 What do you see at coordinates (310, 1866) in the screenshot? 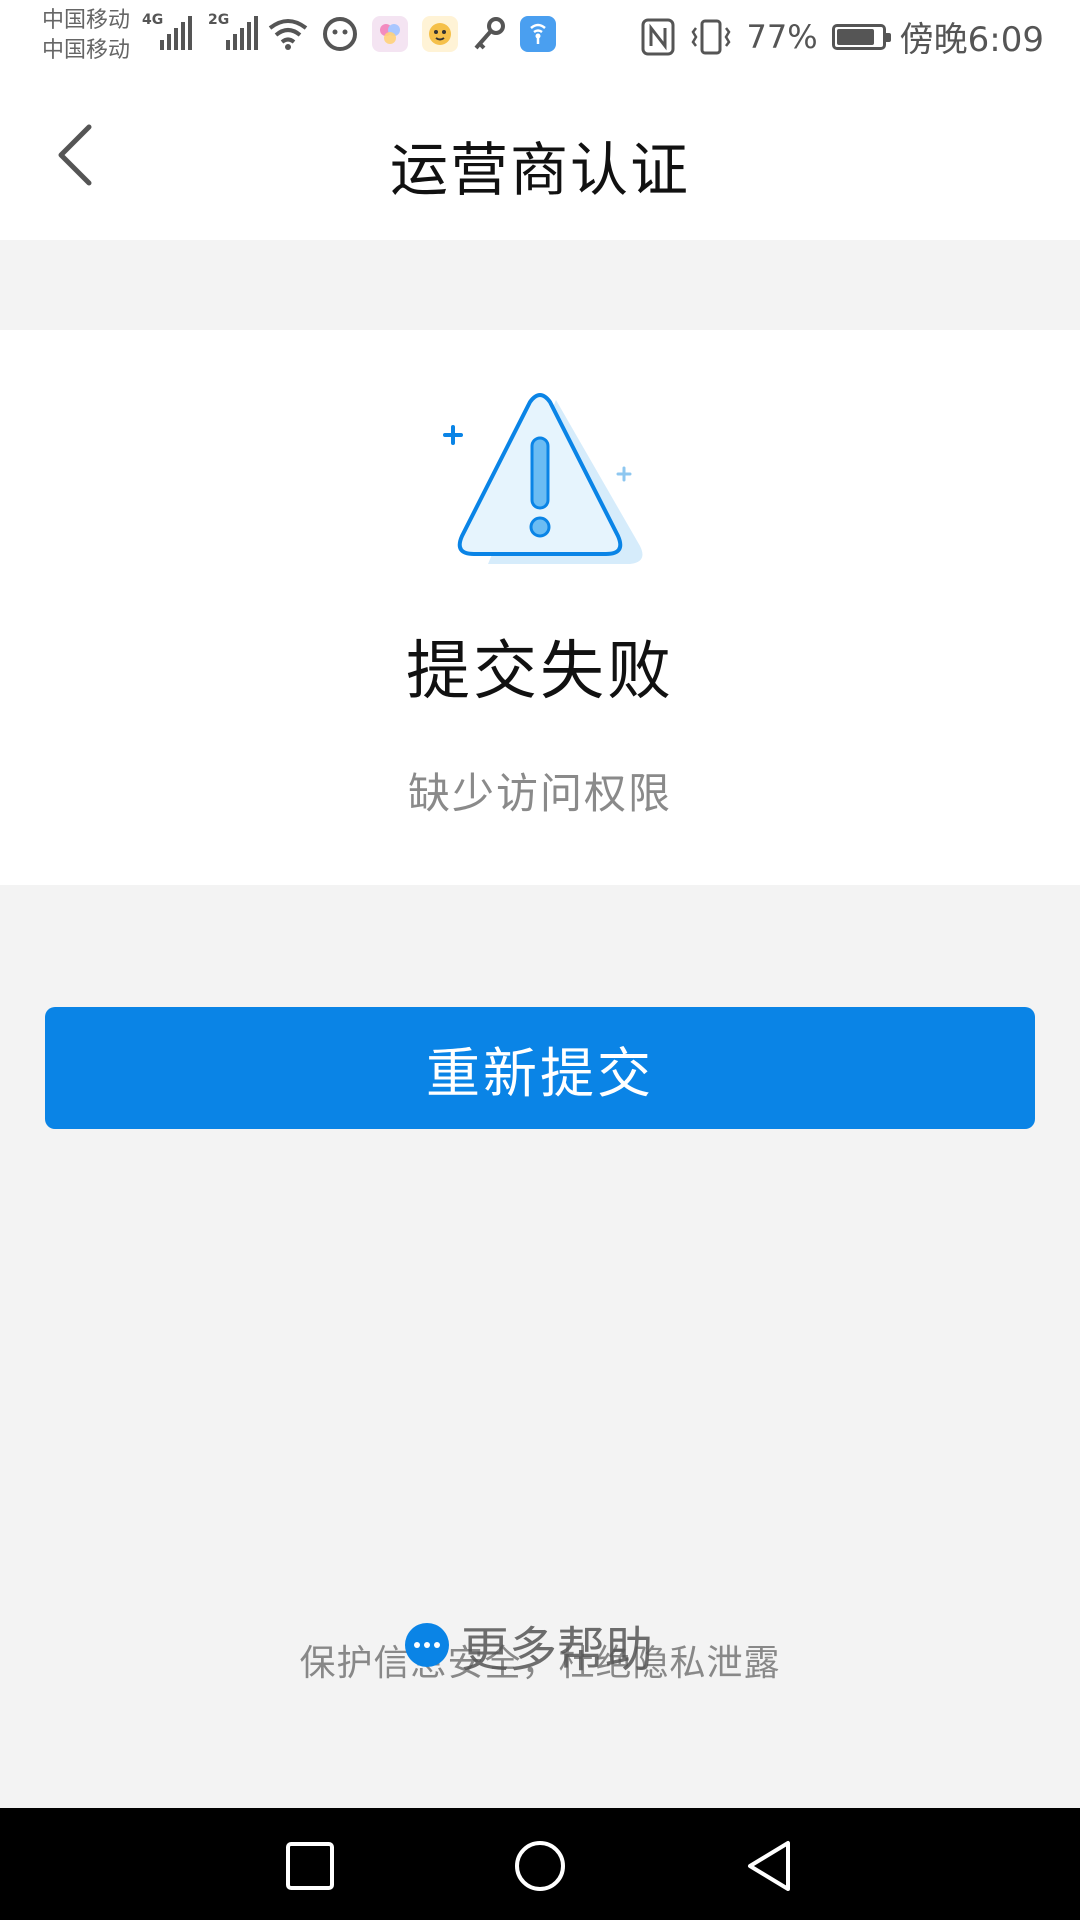
I see `square-icon` at bounding box center [310, 1866].